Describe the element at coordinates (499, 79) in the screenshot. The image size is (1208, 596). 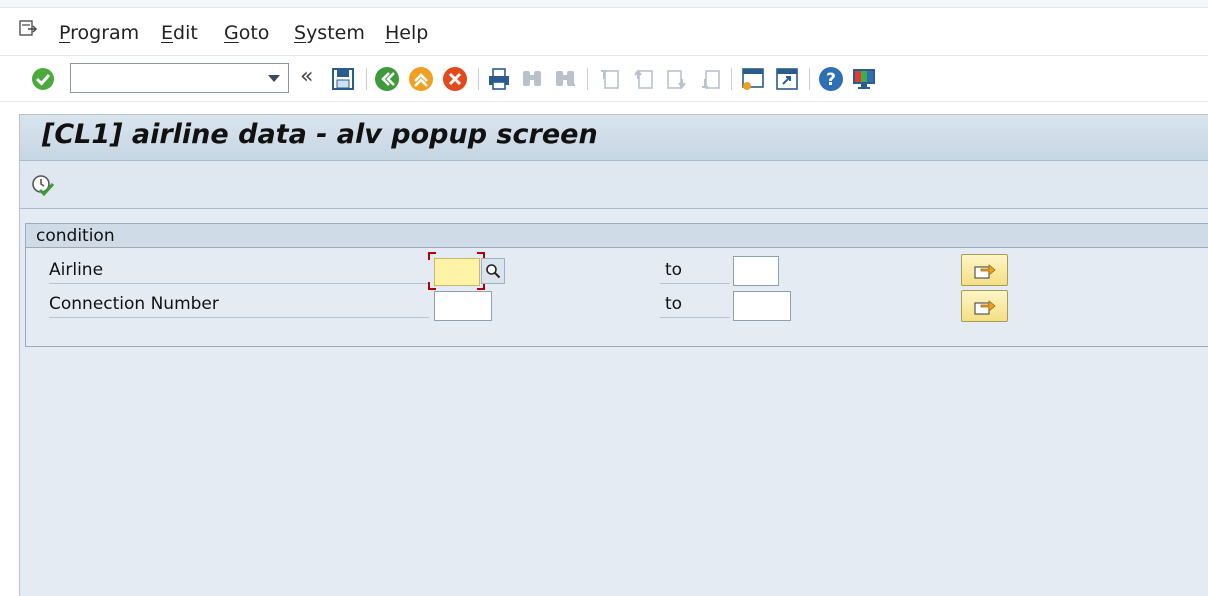
I see `print-icon` at that location.